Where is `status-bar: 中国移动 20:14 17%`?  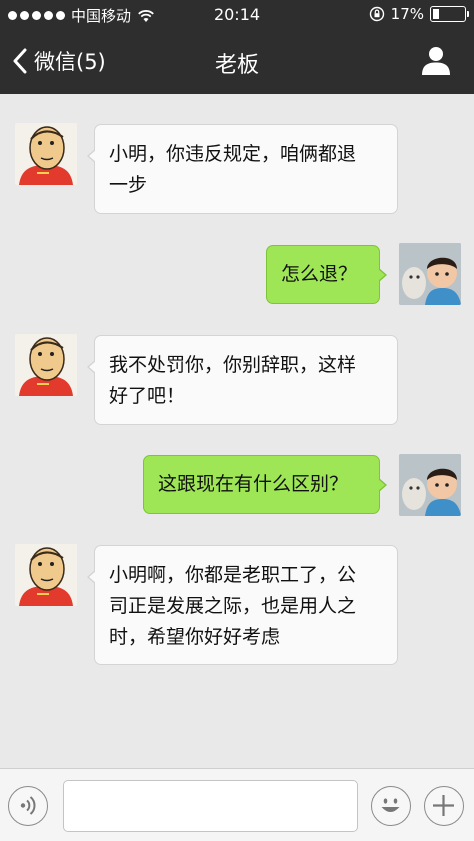
status-bar: 中国移动 20:14 17% is located at coordinates (237, 15).